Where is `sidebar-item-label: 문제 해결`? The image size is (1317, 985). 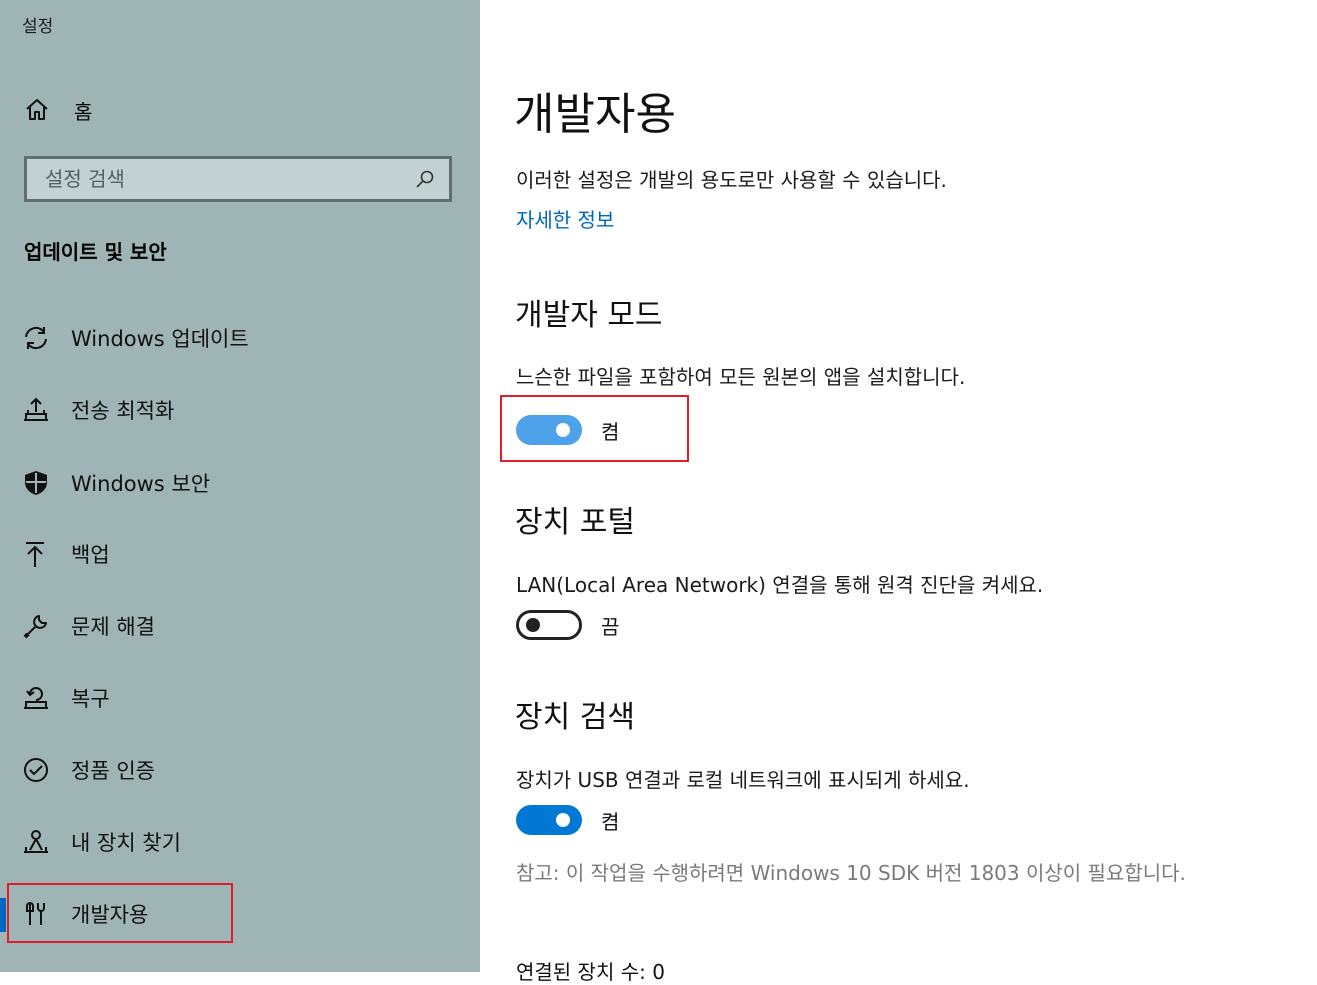
sidebar-item-label: 문제 해결 is located at coordinates (113, 627).